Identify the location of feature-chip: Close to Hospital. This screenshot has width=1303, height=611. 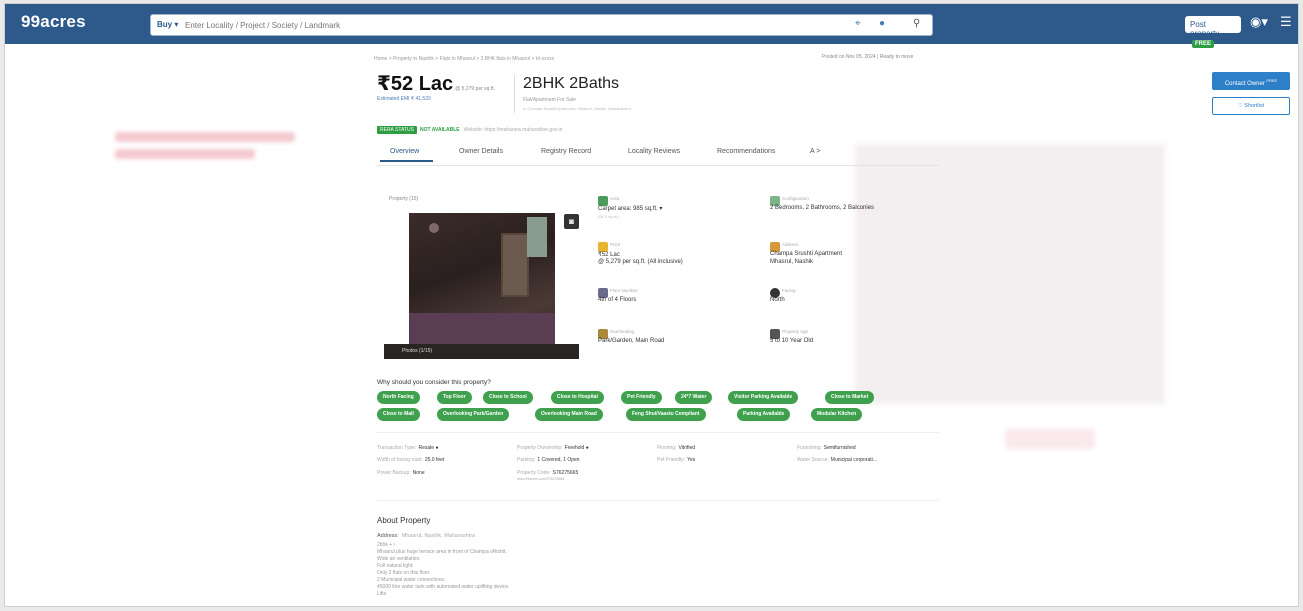
(577, 397).